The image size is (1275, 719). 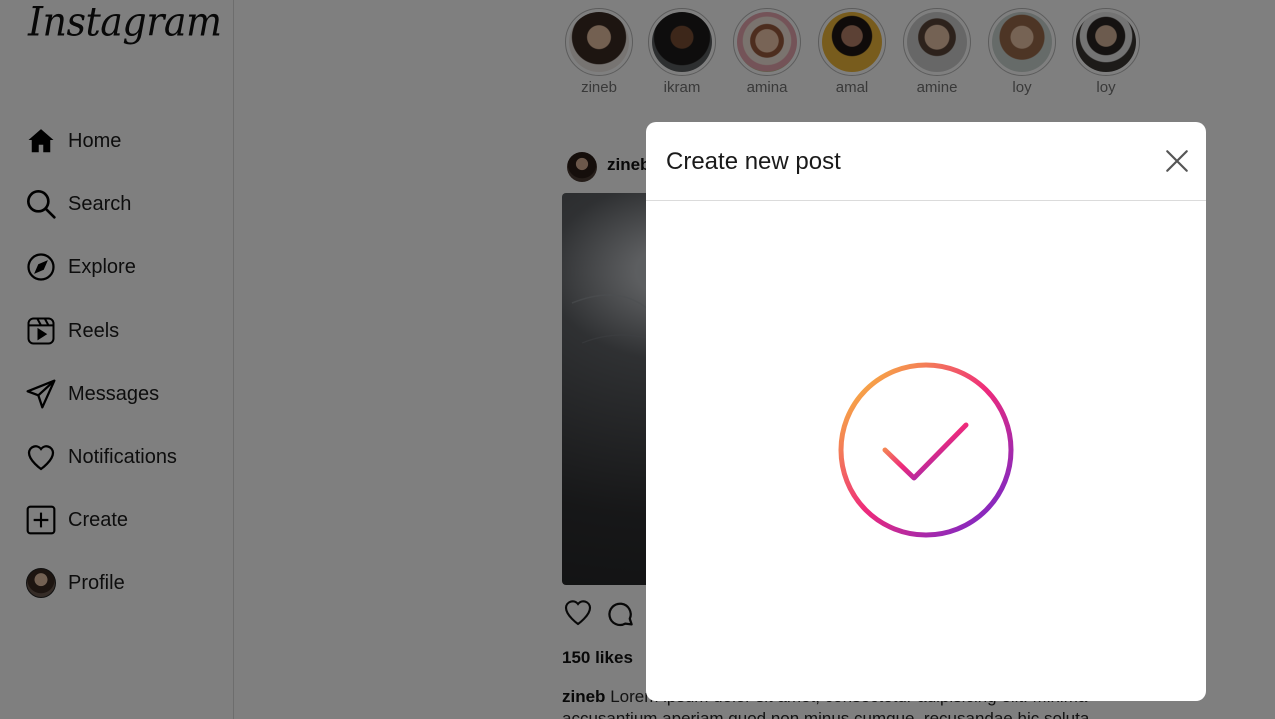 I want to click on success-check-icon, so click(x=926, y=452).